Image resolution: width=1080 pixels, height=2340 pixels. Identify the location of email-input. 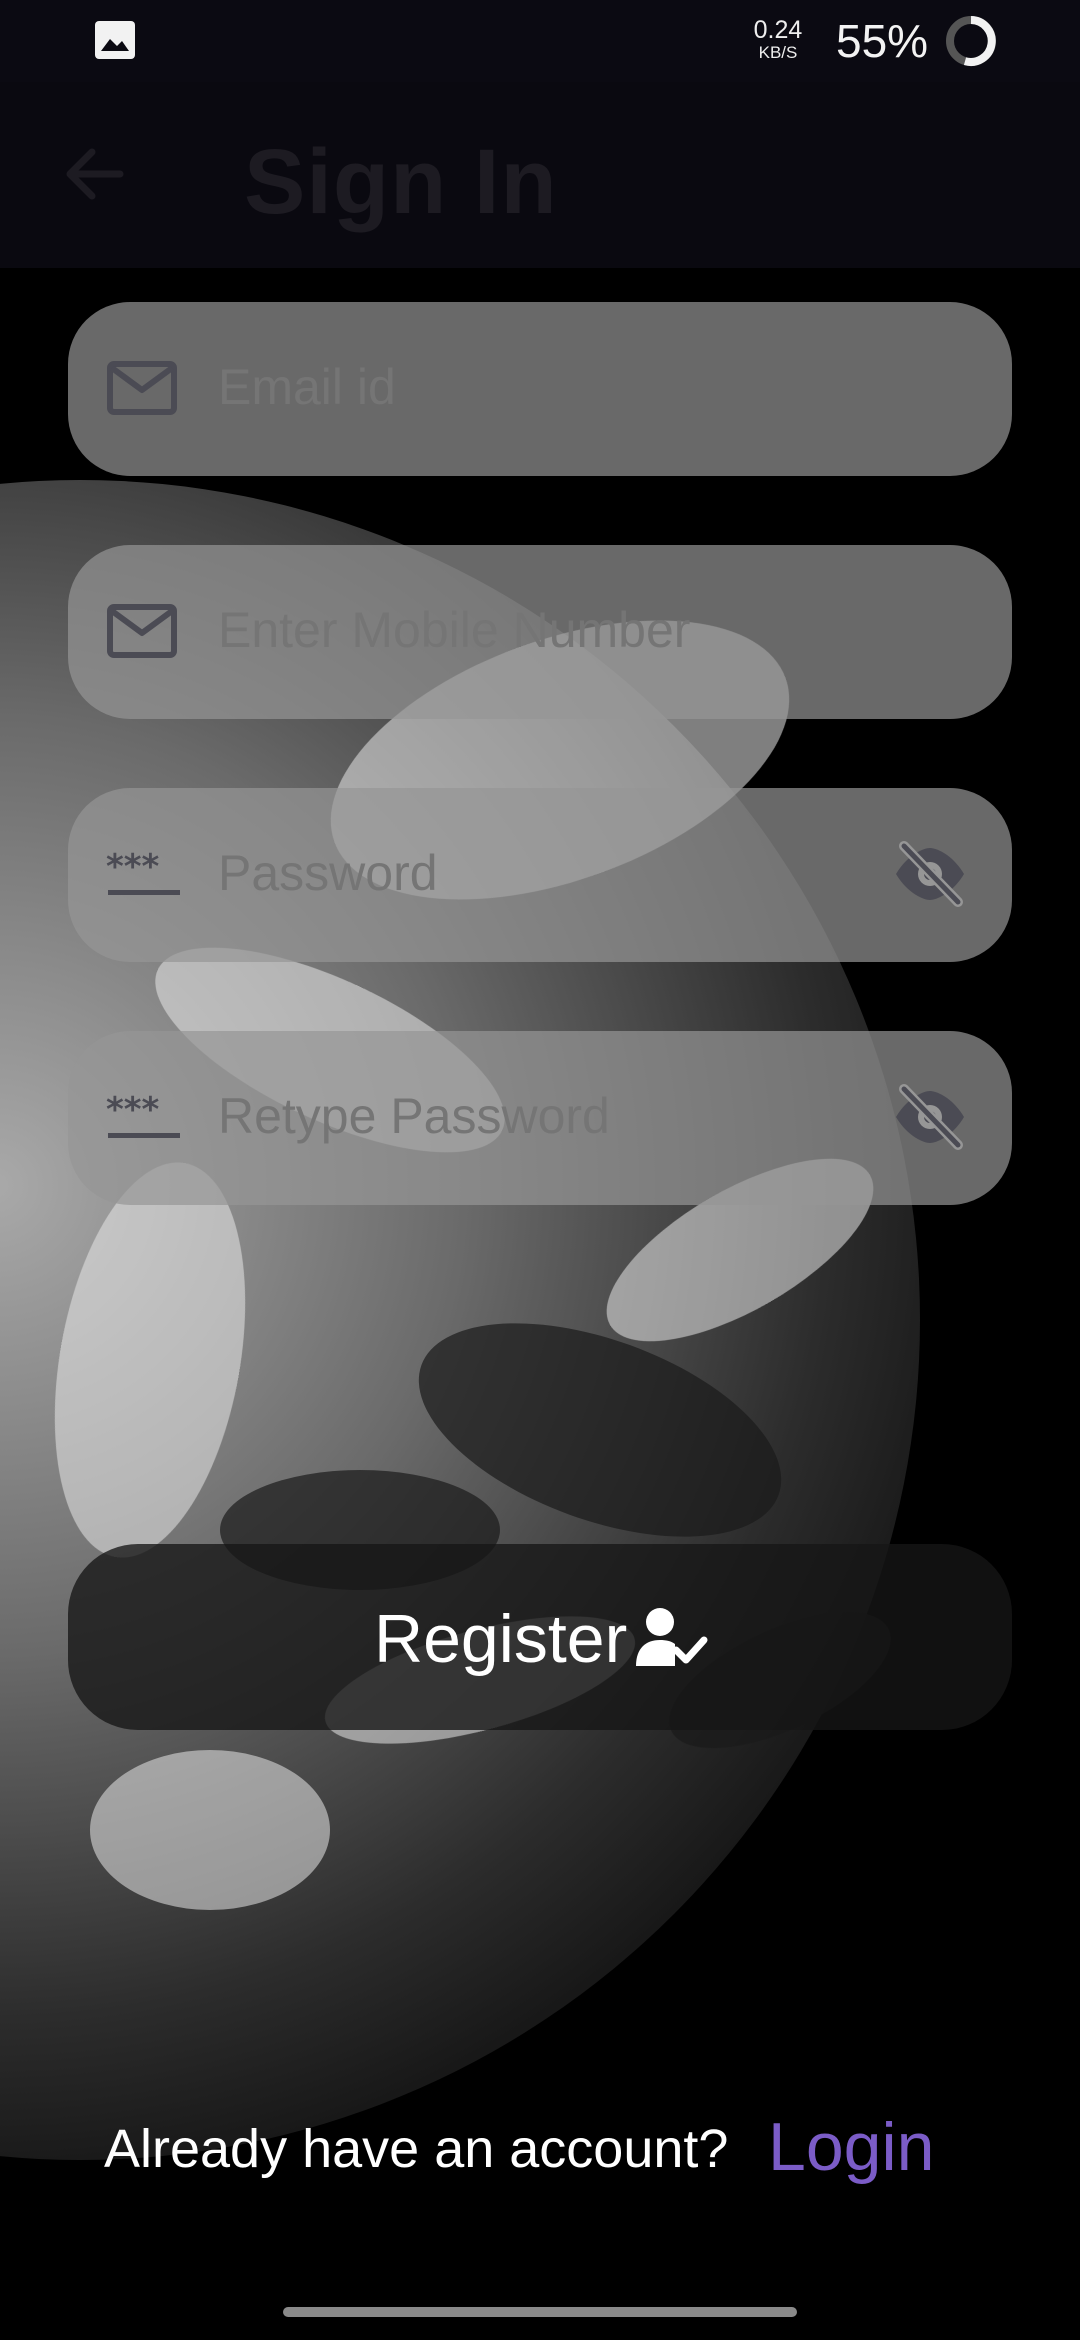
(568, 387).